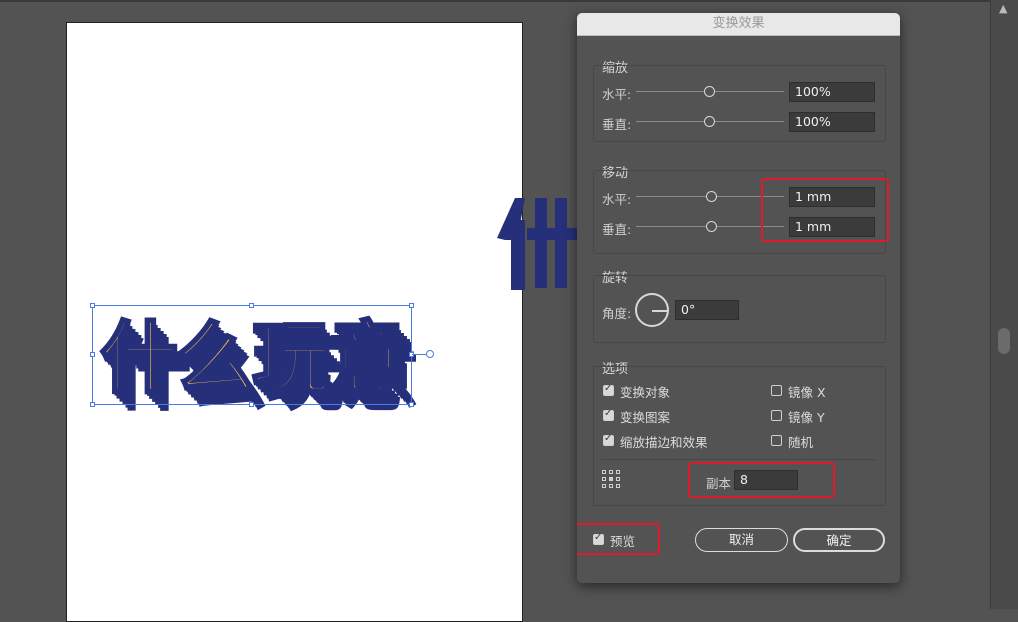  I want to click on artwork-fragment, so click(537, 244).